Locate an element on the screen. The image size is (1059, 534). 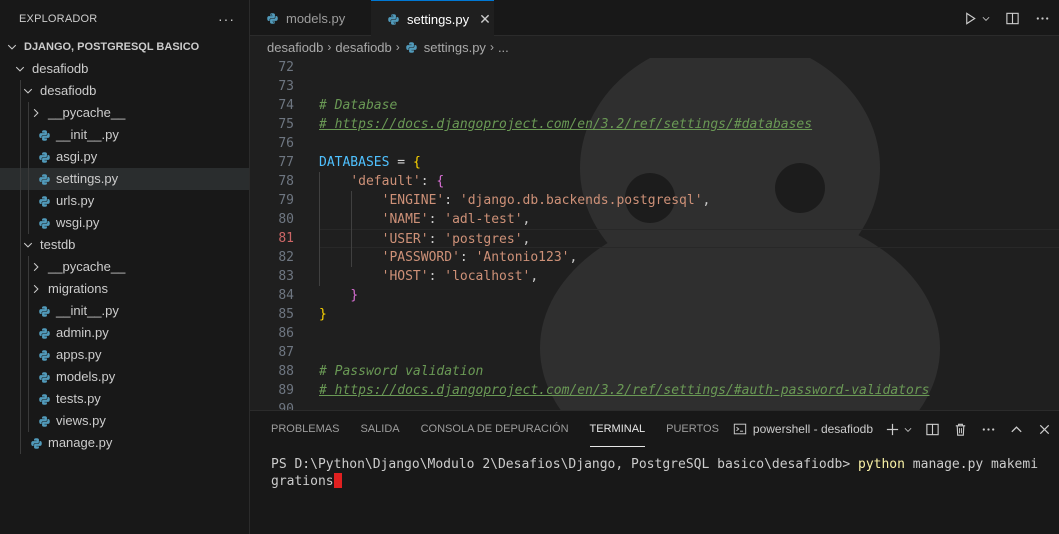
line-number: 72 is located at coordinates (286, 67).